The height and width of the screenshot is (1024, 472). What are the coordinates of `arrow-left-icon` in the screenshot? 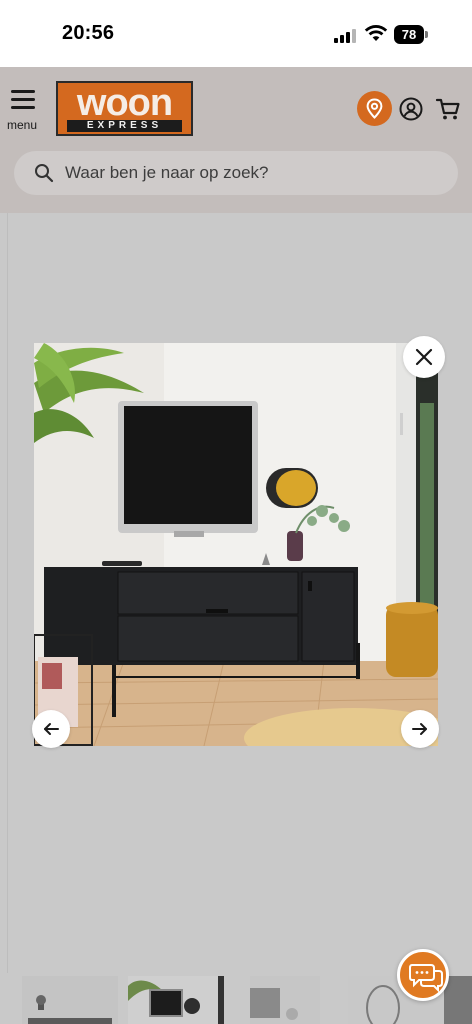 It's located at (51, 729).